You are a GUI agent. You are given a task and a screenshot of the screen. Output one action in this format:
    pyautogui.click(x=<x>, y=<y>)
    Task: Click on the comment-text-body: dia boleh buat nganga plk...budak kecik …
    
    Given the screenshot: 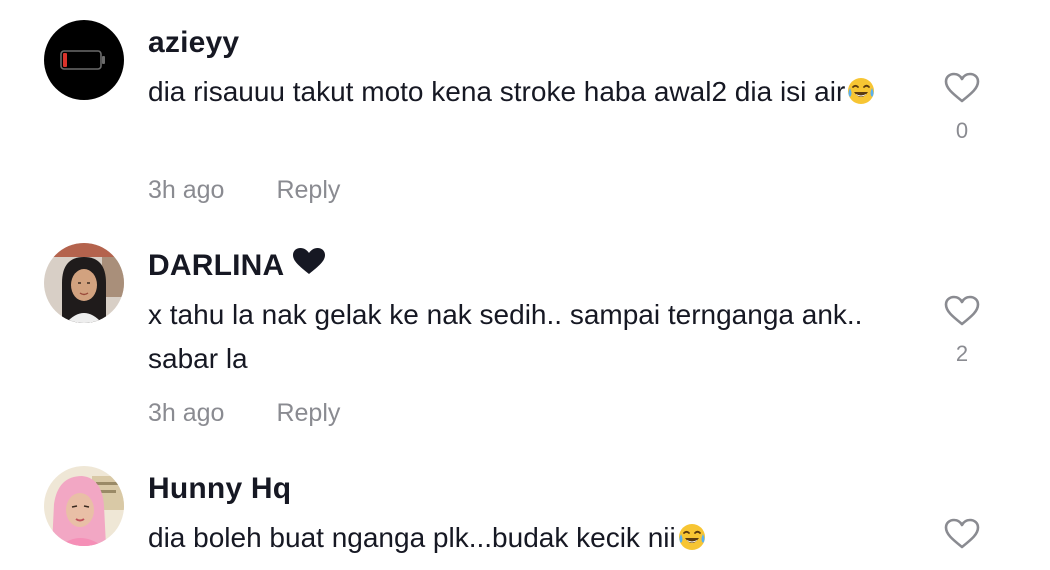 What is the action you would take?
    pyautogui.click(x=412, y=537)
    